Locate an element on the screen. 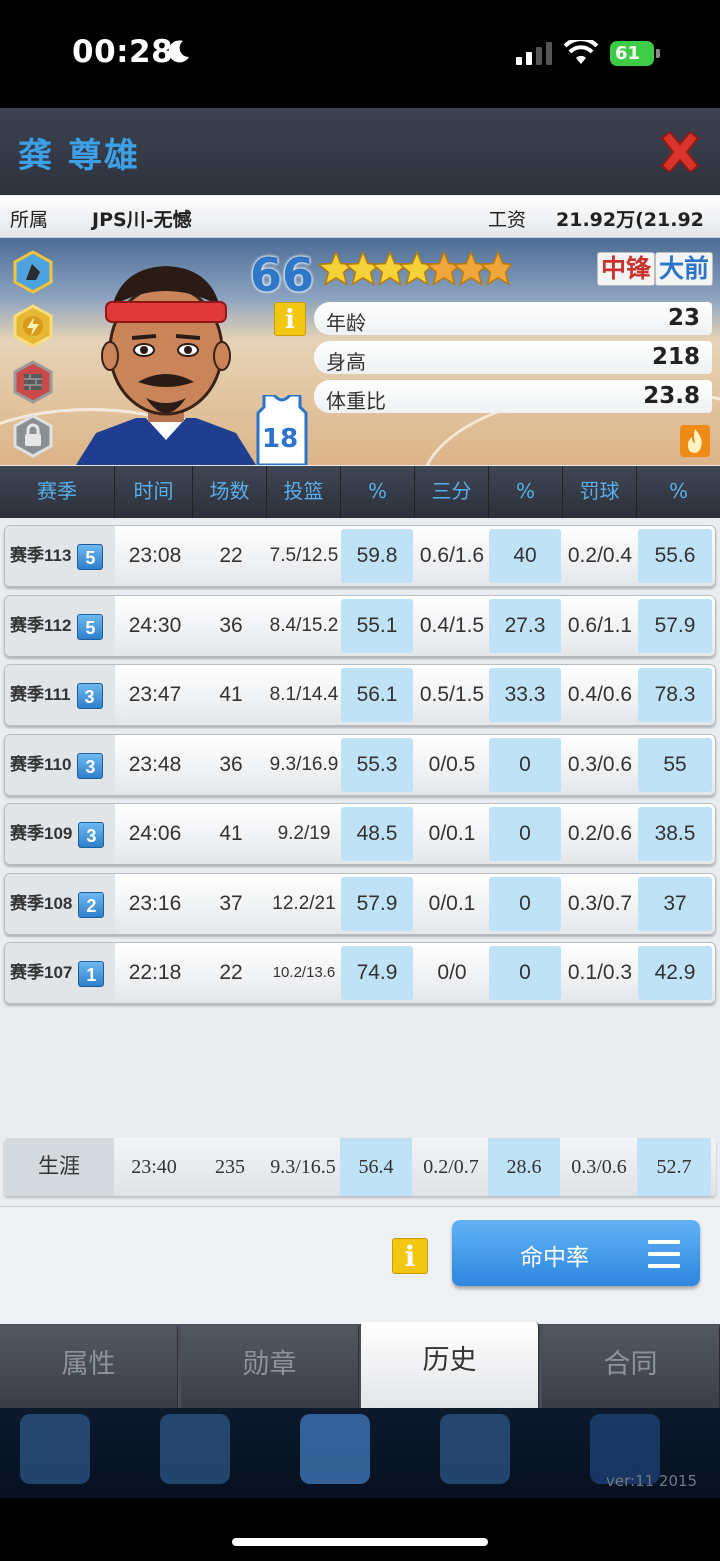 The width and height of the screenshot is (720, 1561). column-header: 赛季 is located at coordinates (57, 492).